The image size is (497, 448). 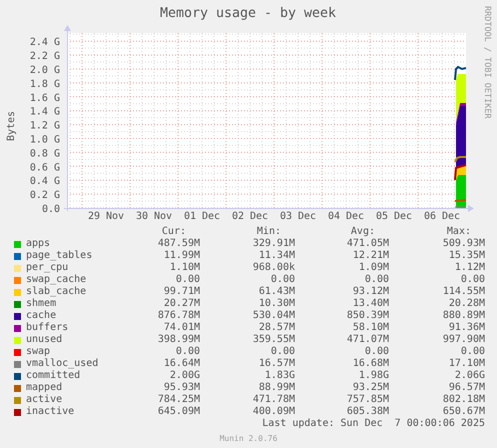 I want to click on y-tick-label: 0.2 G, so click(x=45, y=196).